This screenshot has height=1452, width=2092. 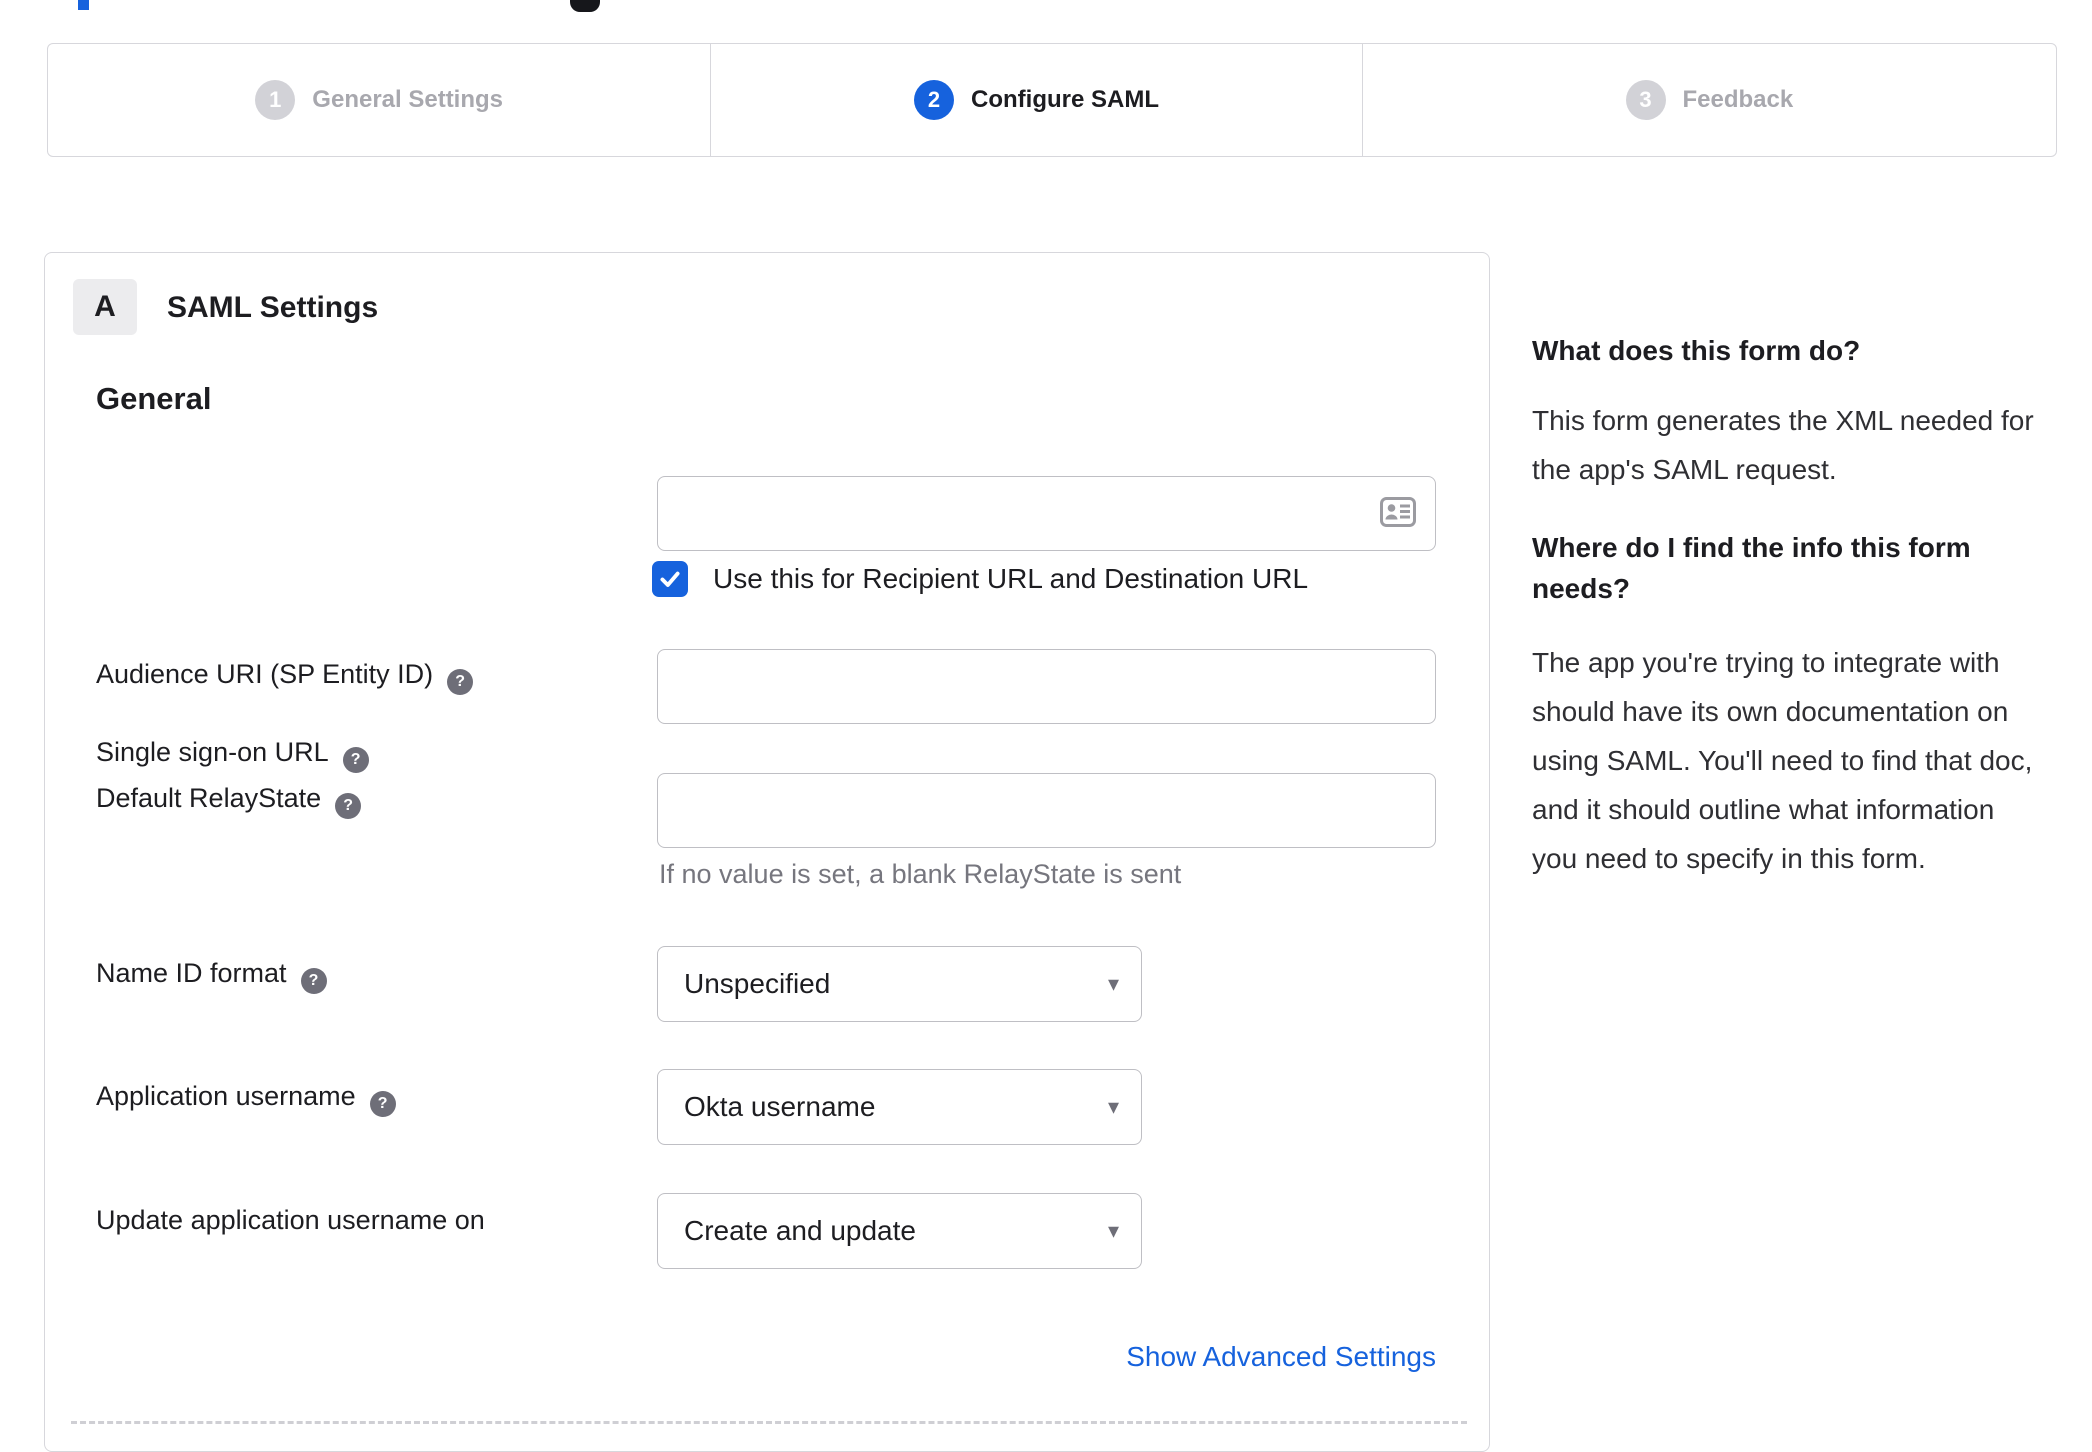 What do you see at coordinates (105, 307) in the screenshot?
I see `section-a-badge: A` at bounding box center [105, 307].